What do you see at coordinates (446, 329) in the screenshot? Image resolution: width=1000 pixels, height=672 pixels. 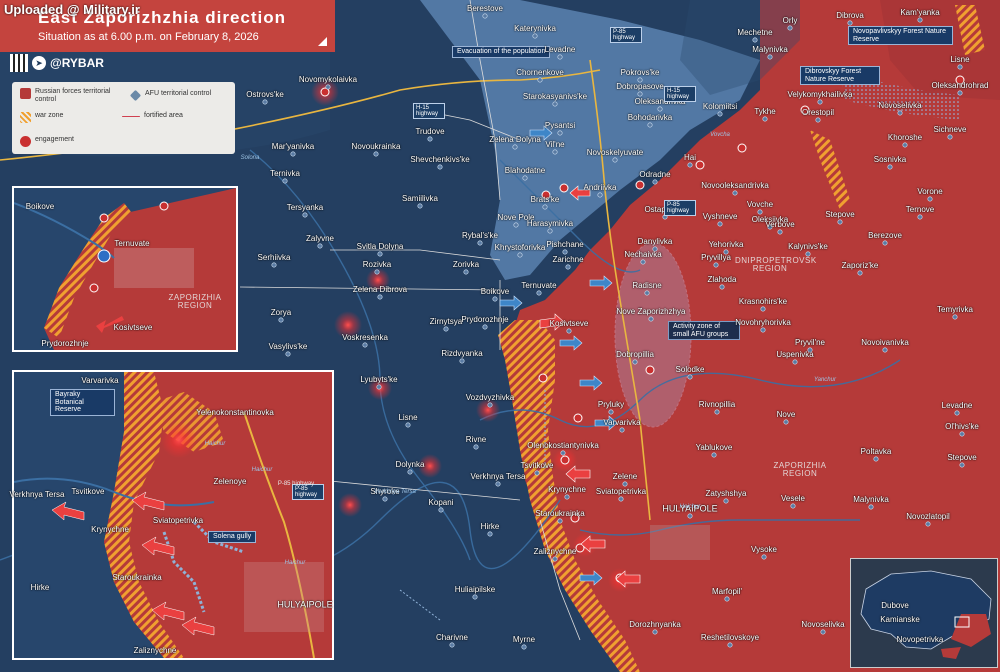 I see `place-marker-zirnytsya` at bounding box center [446, 329].